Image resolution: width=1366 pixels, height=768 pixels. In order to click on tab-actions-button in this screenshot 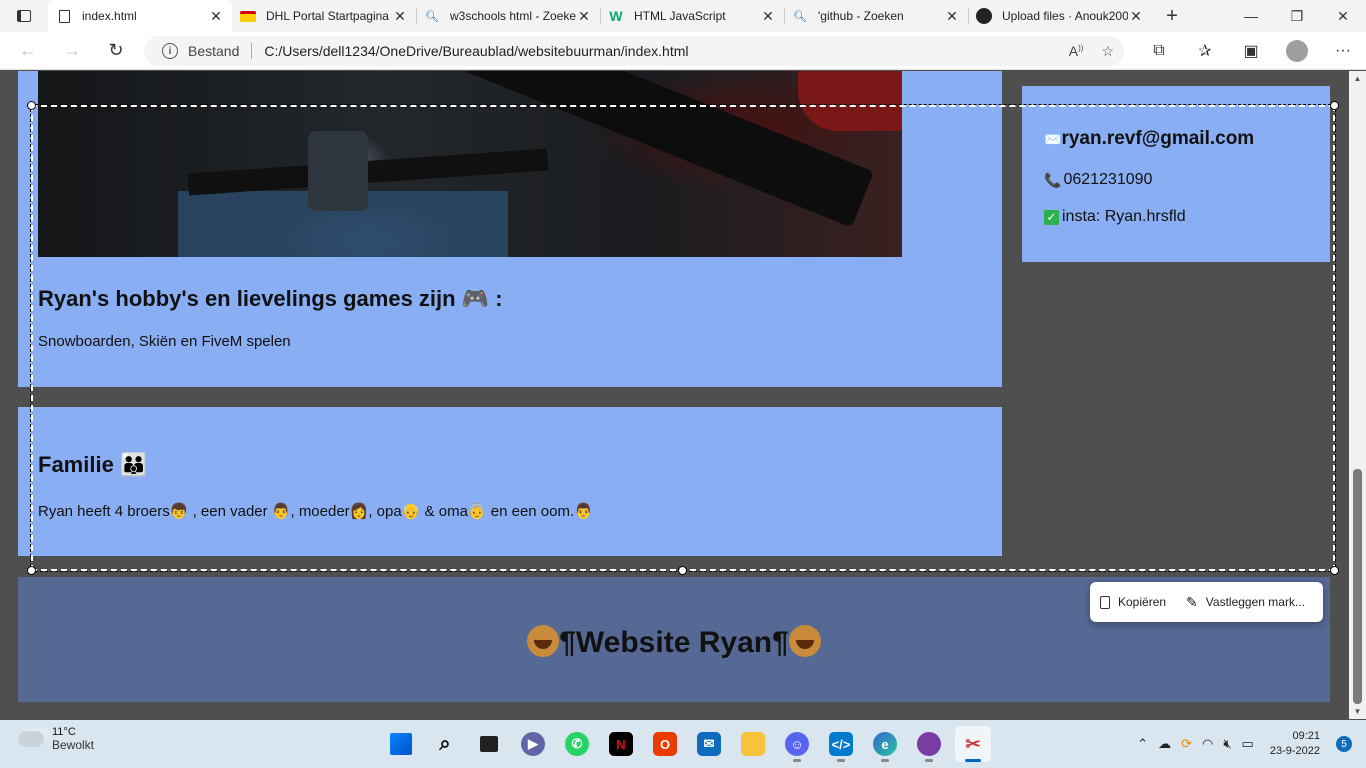, I will do `click(24, 16)`.